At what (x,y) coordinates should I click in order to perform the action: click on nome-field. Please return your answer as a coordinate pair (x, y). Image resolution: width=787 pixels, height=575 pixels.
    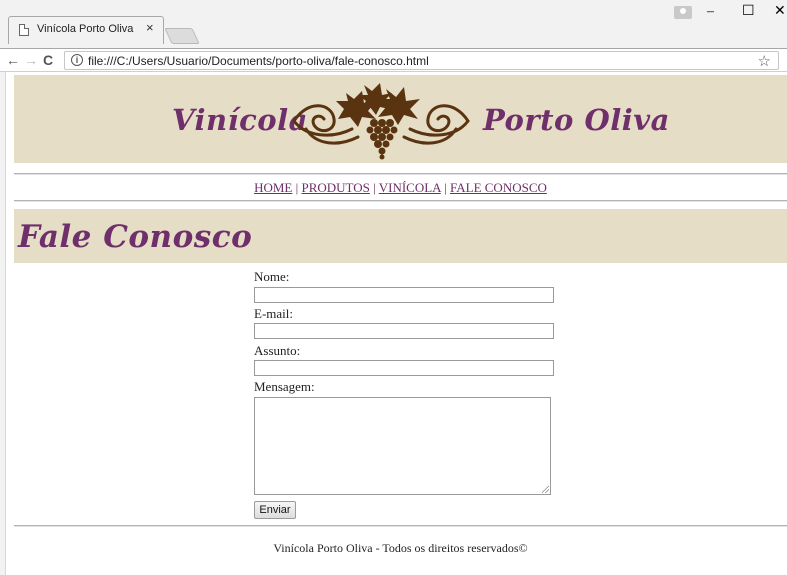
    Looking at the image, I should click on (404, 295).